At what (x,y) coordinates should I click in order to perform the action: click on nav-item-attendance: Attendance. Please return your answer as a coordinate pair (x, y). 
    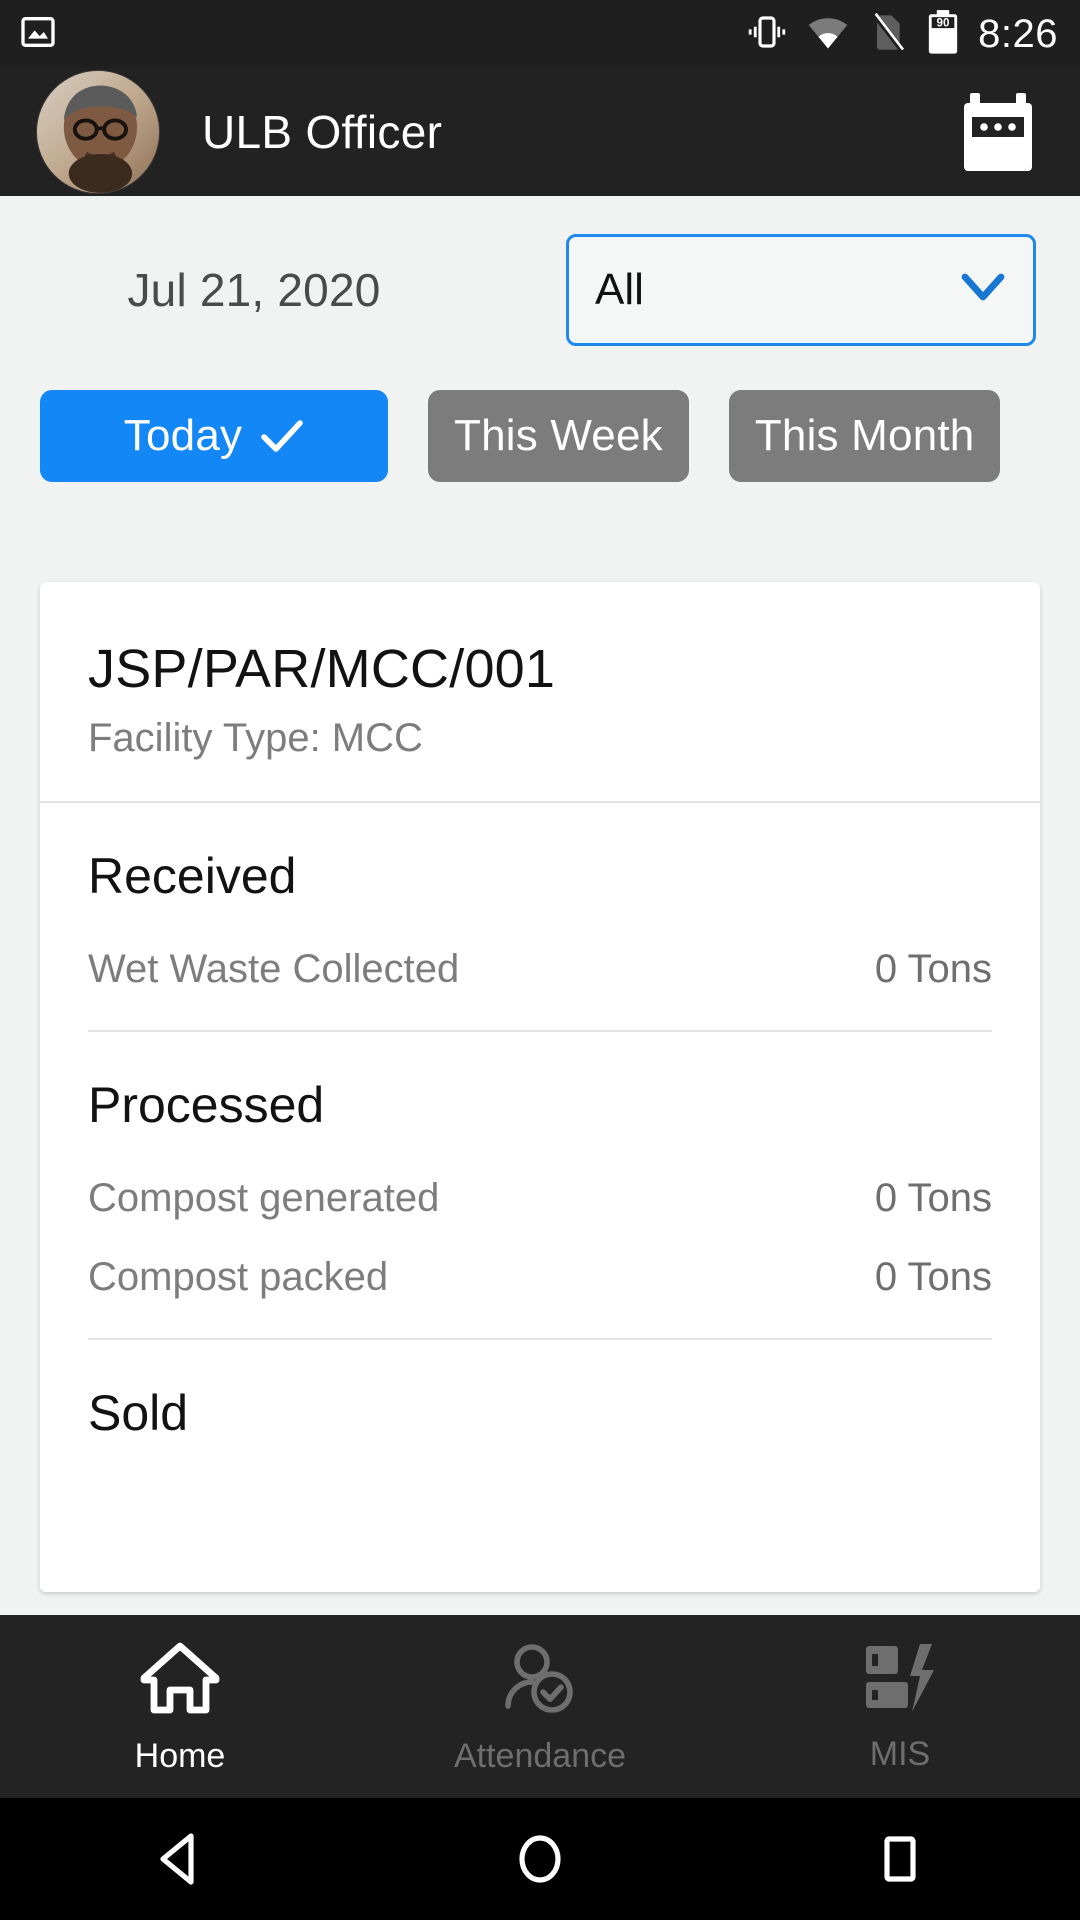
    Looking at the image, I should click on (540, 1706).